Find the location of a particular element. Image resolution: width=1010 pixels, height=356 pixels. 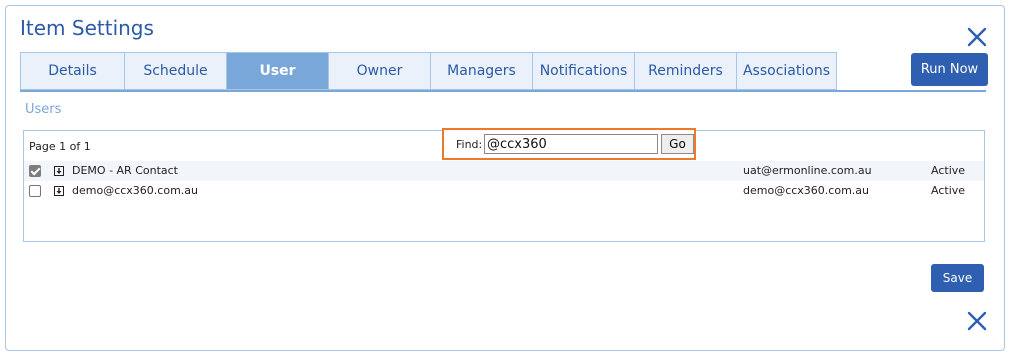

tab-schedule: Schedule is located at coordinates (175, 71).